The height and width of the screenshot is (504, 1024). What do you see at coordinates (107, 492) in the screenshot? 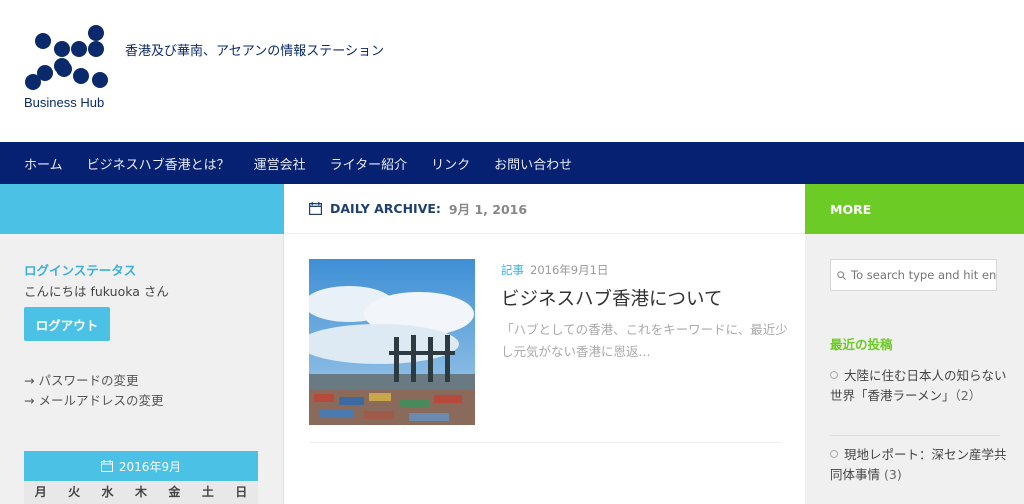
I see `weekday-wed: 水` at bounding box center [107, 492].